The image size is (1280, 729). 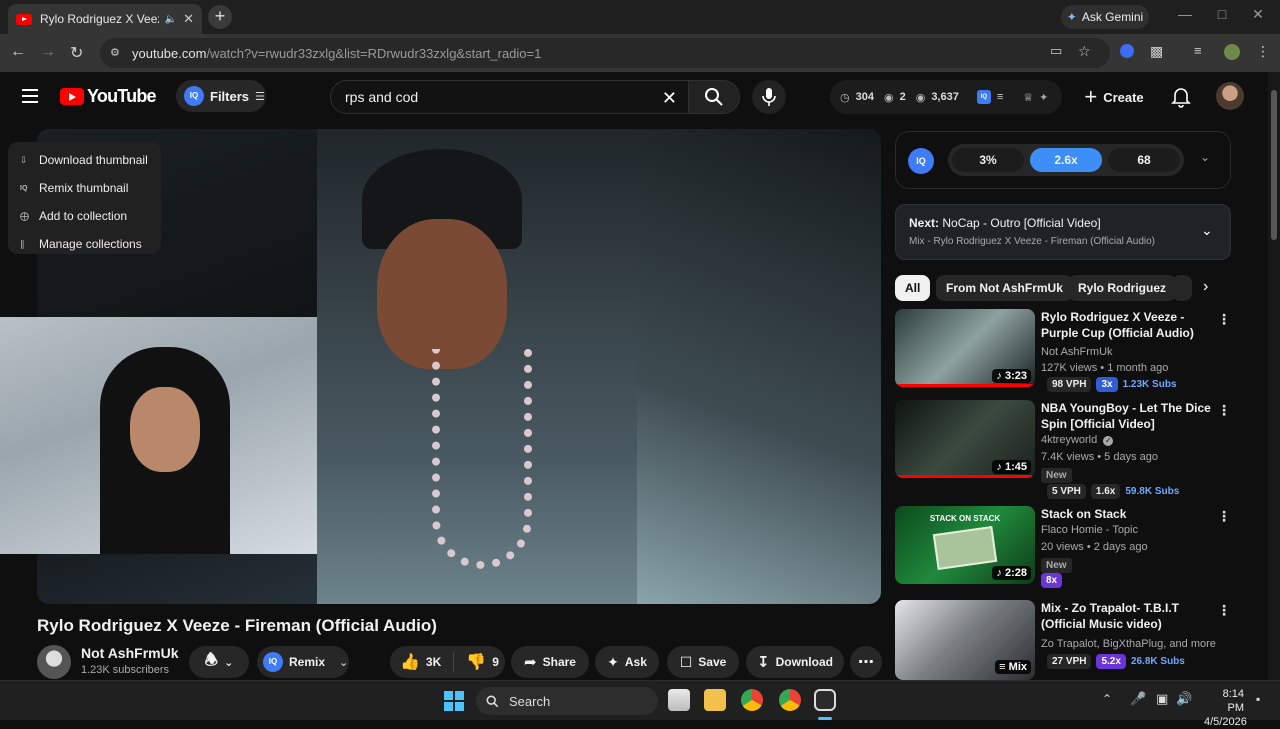 What do you see at coordinates (188, 19) in the screenshot?
I see `tab-close-icon: ✕` at bounding box center [188, 19].